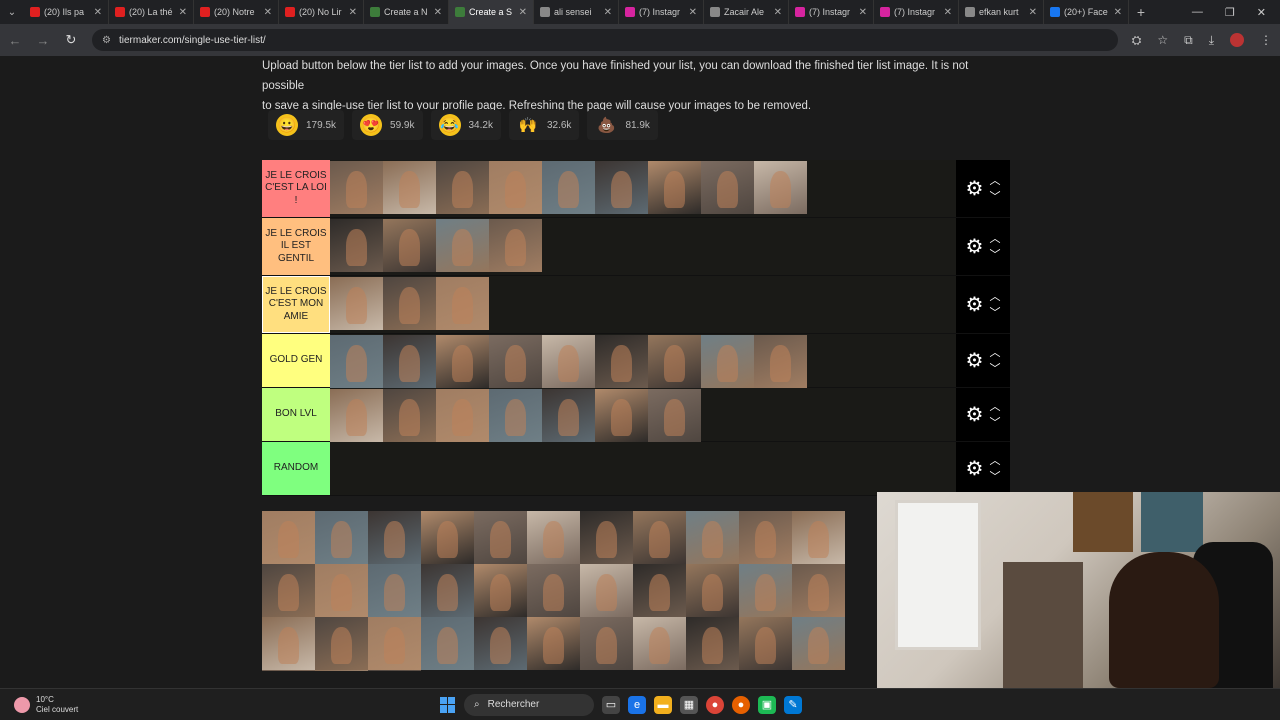  What do you see at coordinates (406, 12) in the screenshot?
I see `browser-tab: Create a N ✕` at bounding box center [406, 12].